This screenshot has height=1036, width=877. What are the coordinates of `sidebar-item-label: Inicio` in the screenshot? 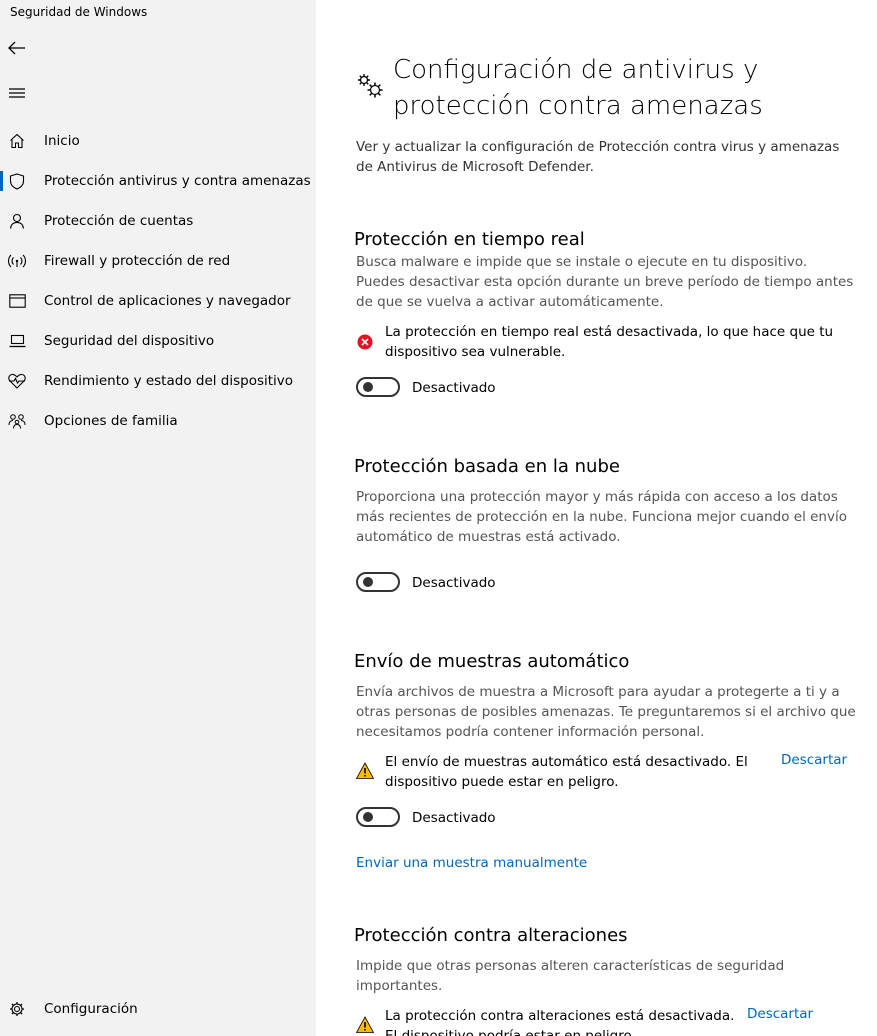 It's located at (62, 141).